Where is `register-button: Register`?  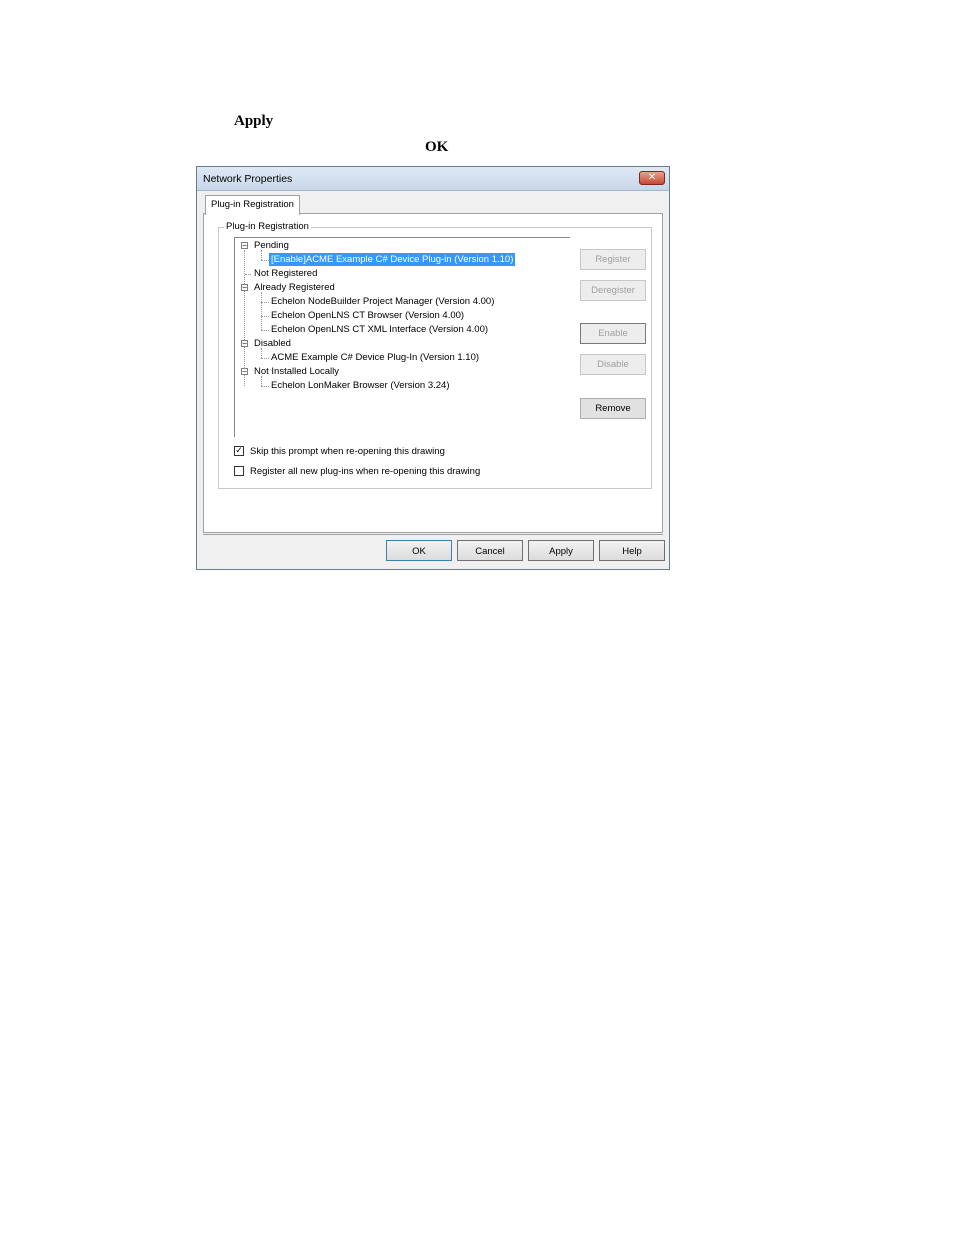 register-button: Register is located at coordinates (613, 259).